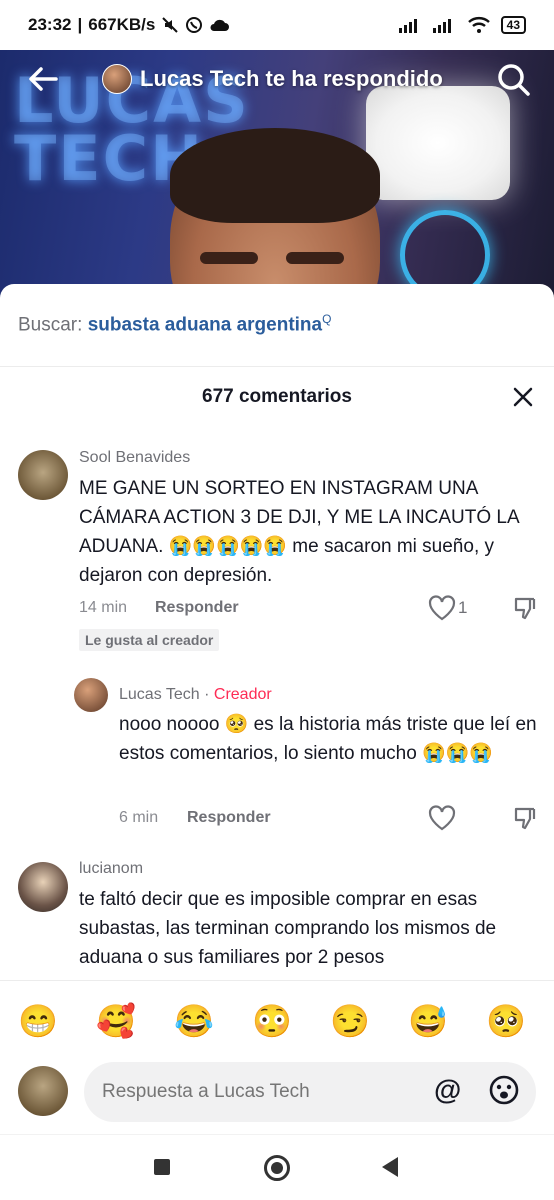 This screenshot has width=554, height=1200. What do you see at coordinates (134, 458) in the screenshot?
I see `comment-author: Sool Benavides` at bounding box center [134, 458].